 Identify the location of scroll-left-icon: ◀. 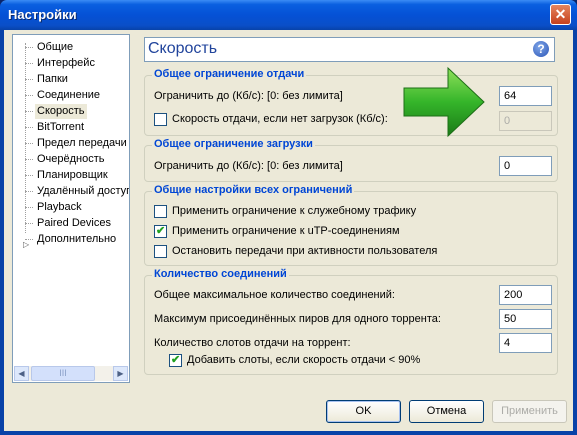
(21, 373).